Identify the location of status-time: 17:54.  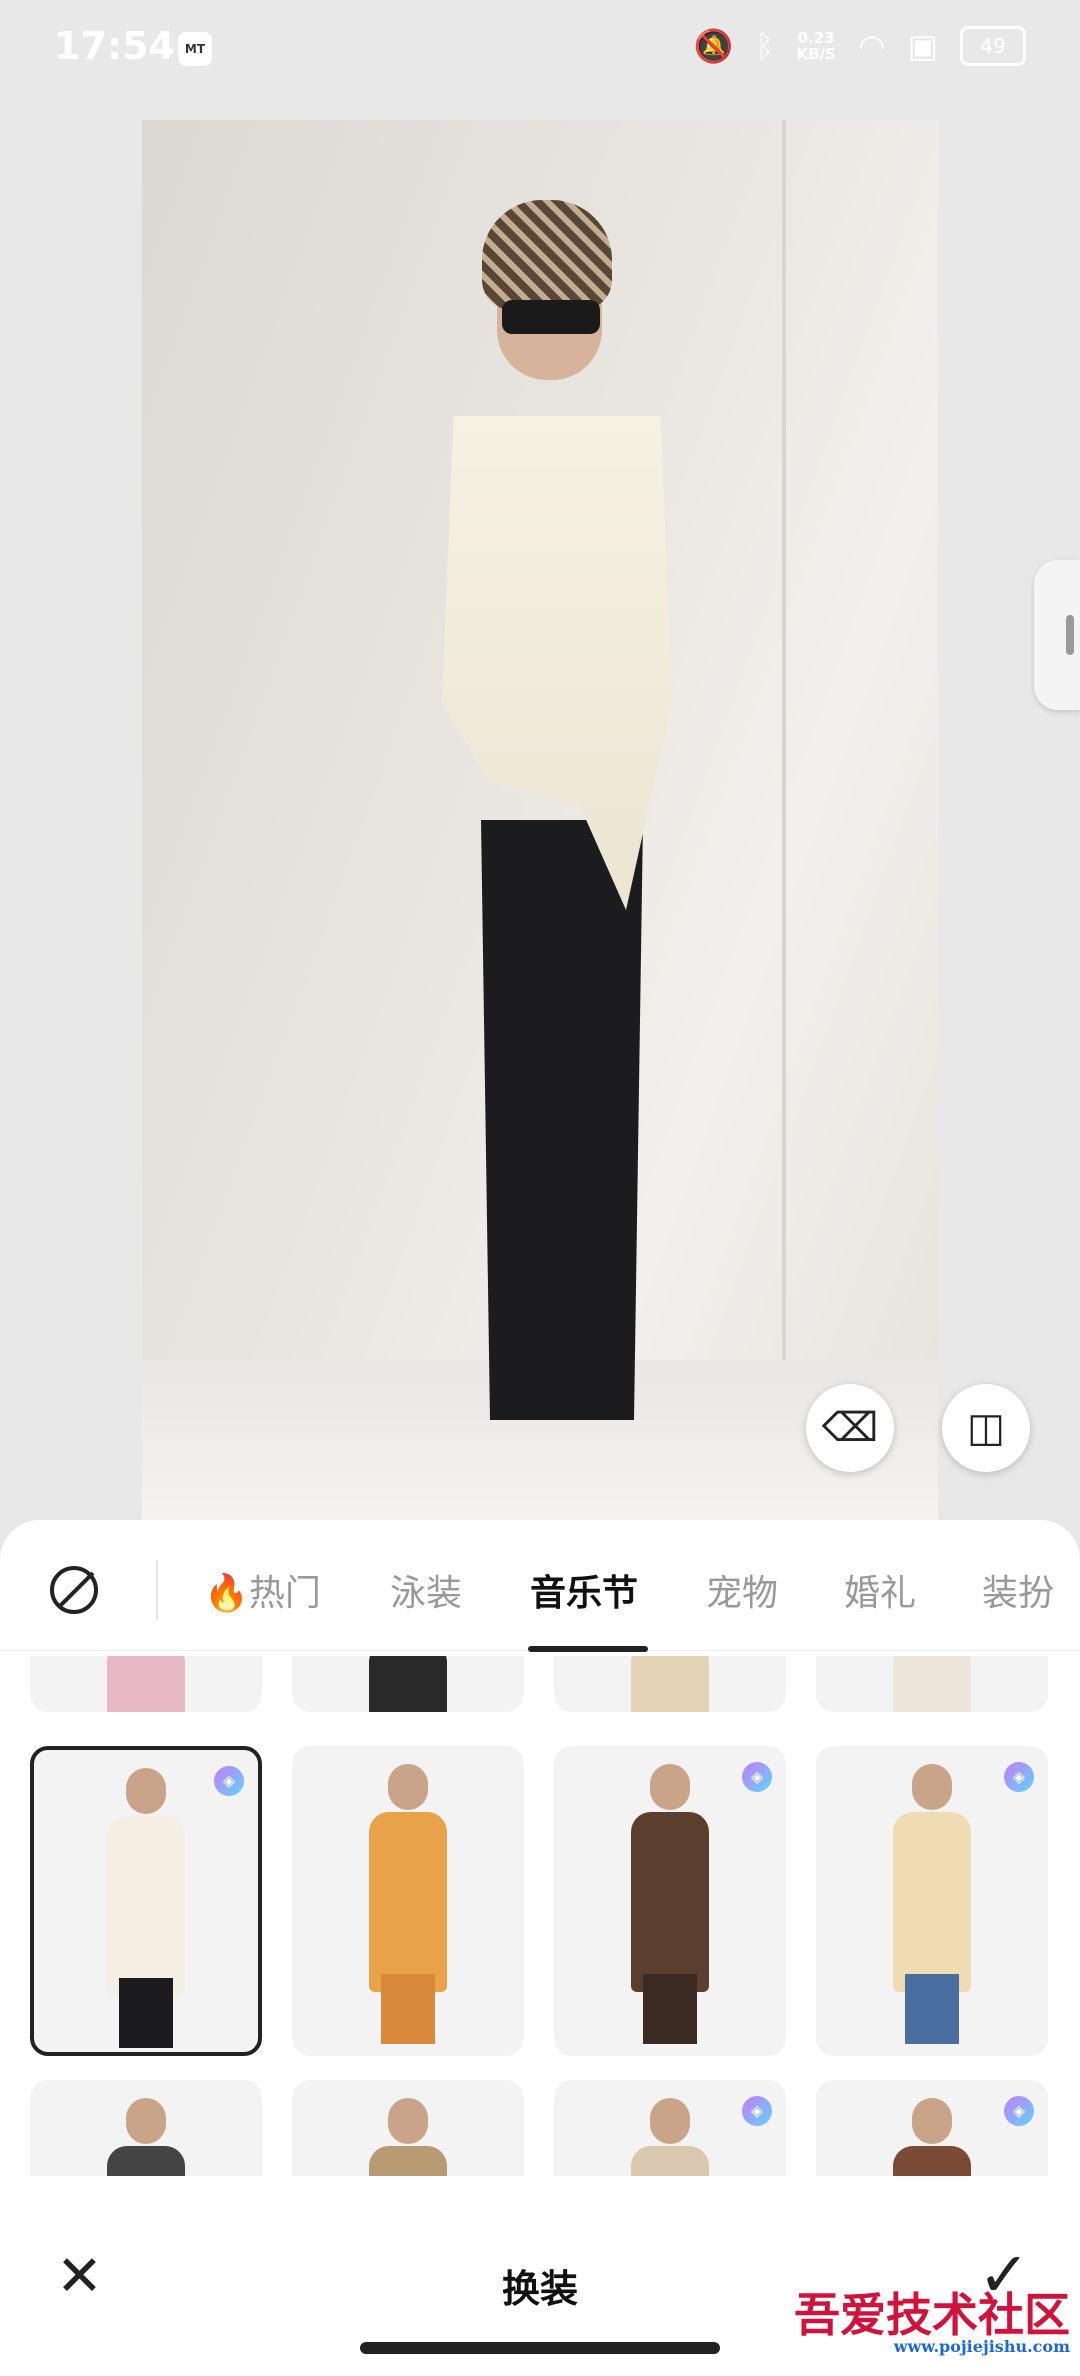
(114, 46).